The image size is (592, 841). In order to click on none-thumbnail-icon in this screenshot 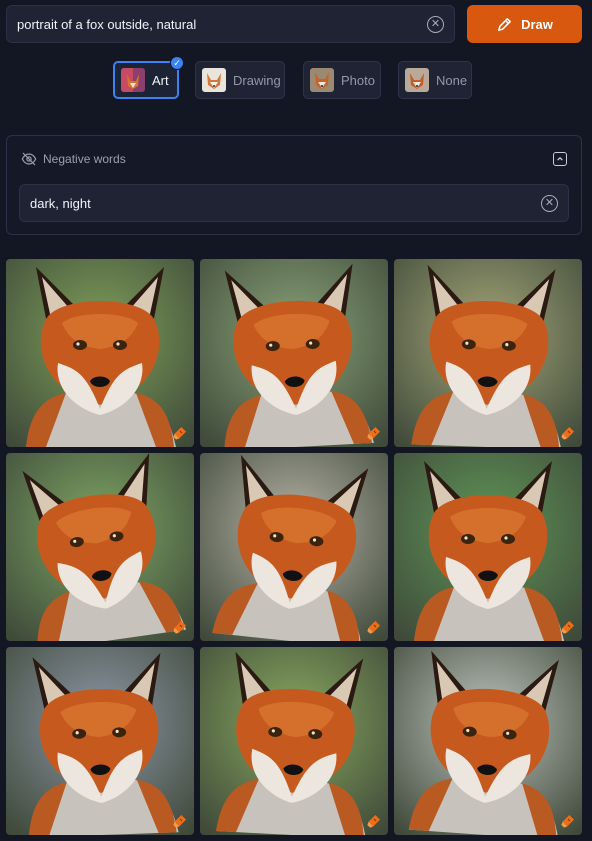, I will do `click(417, 80)`.